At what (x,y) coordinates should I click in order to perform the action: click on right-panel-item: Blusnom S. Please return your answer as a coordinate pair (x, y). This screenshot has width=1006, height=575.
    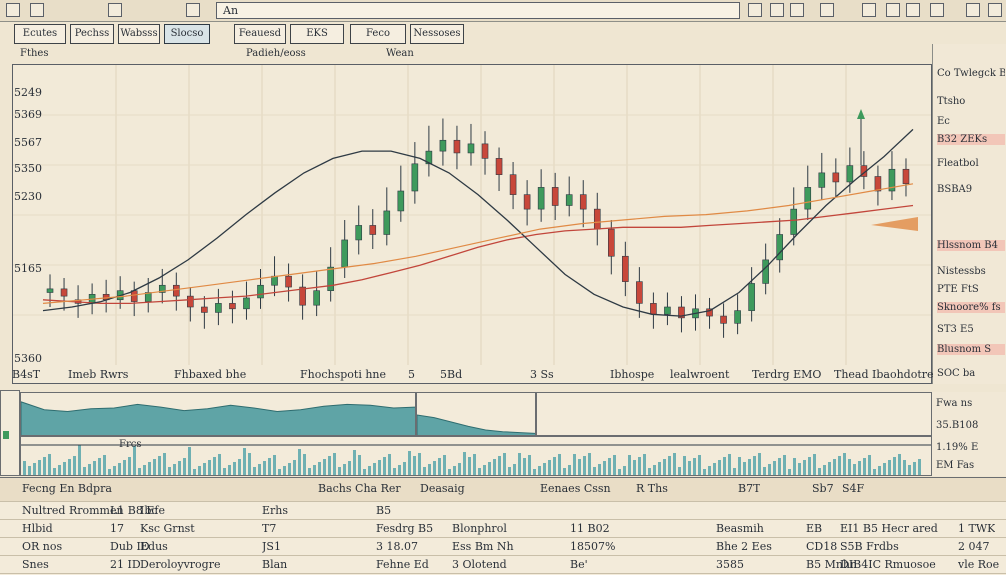
    Looking at the image, I should click on (971, 349).